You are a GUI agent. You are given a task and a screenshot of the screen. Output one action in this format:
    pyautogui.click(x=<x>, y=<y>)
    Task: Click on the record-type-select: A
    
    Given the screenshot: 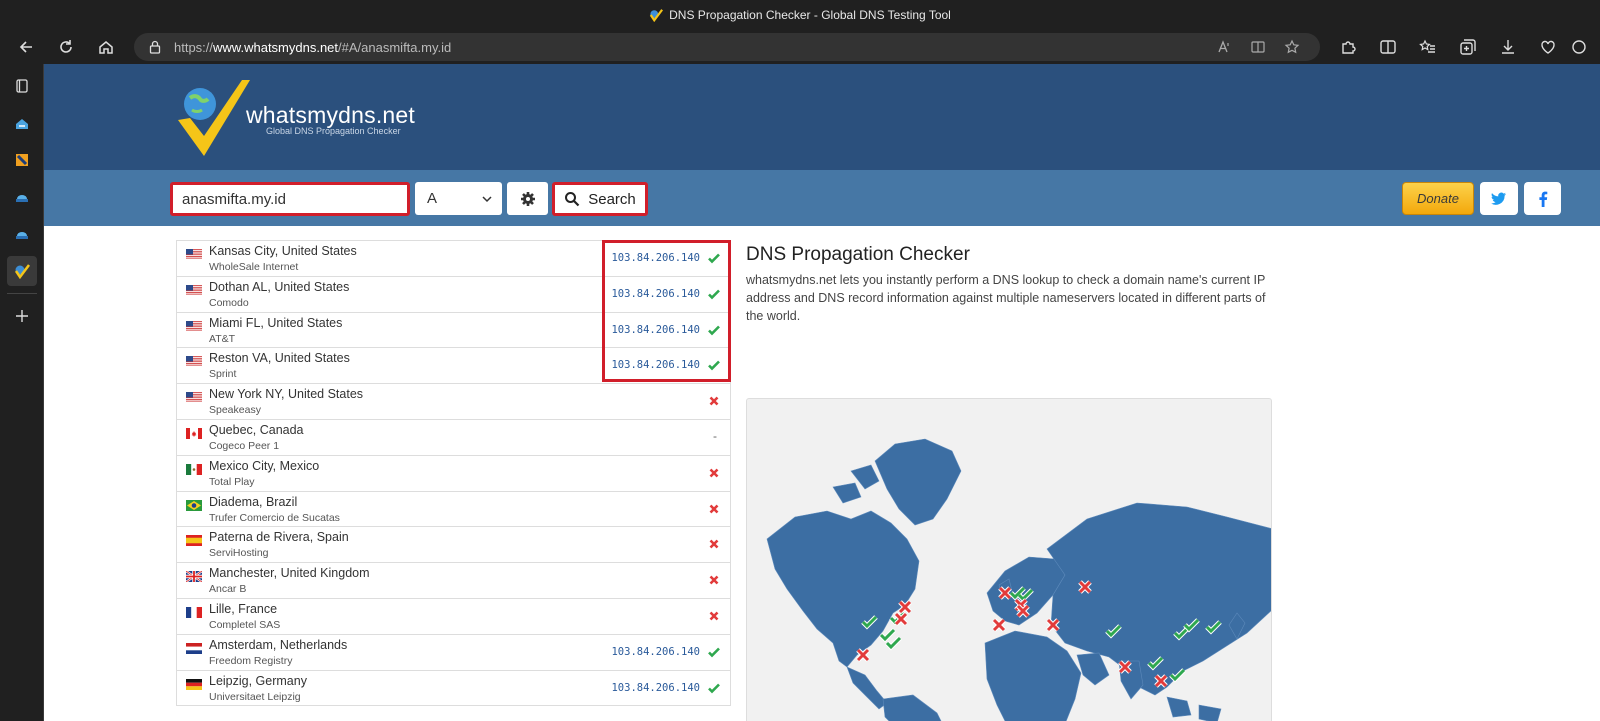 What is the action you would take?
    pyautogui.click(x=458, y=198)
    